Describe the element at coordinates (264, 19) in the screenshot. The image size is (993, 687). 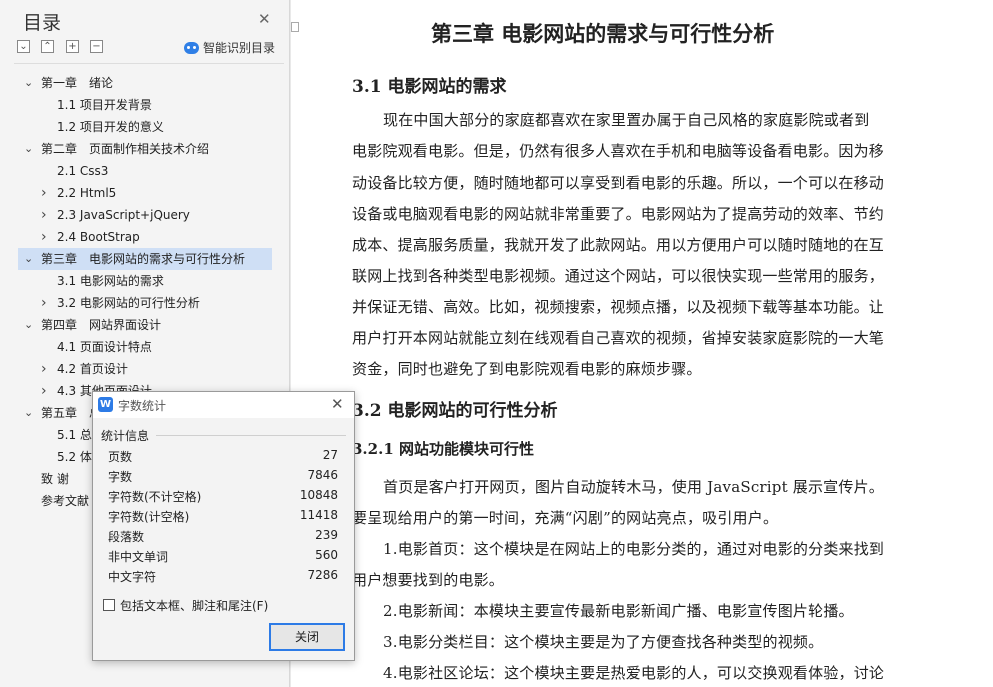
I see `toc-close-icon: ✕` at that location.